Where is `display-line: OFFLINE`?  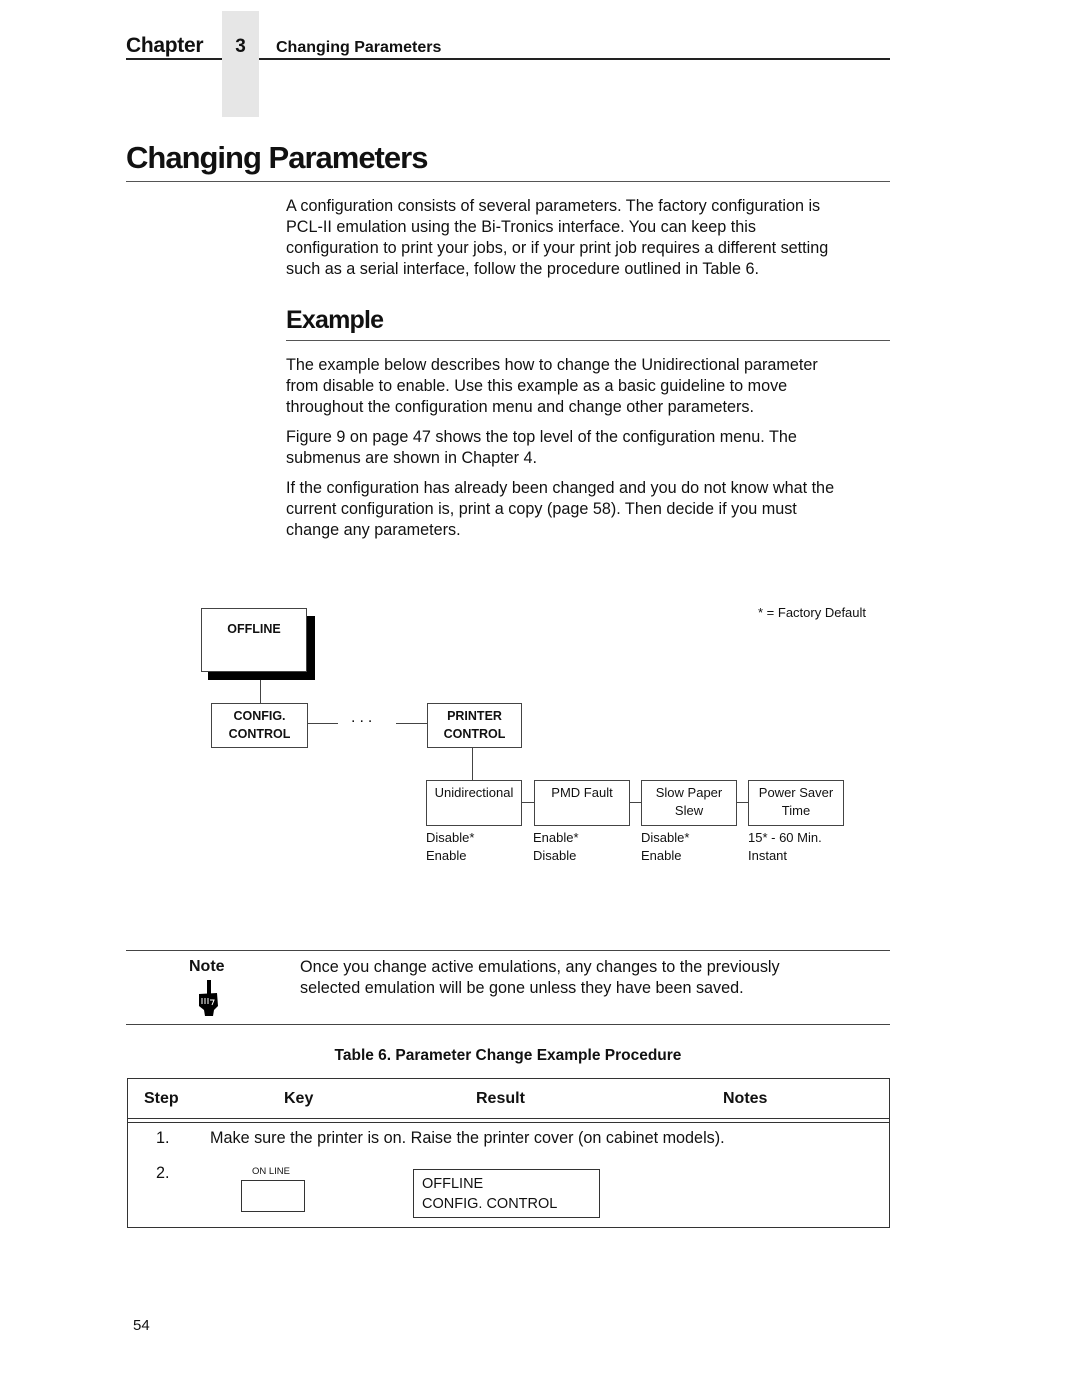 display-line: OFFLINE is located at coordinates (453, 1184).